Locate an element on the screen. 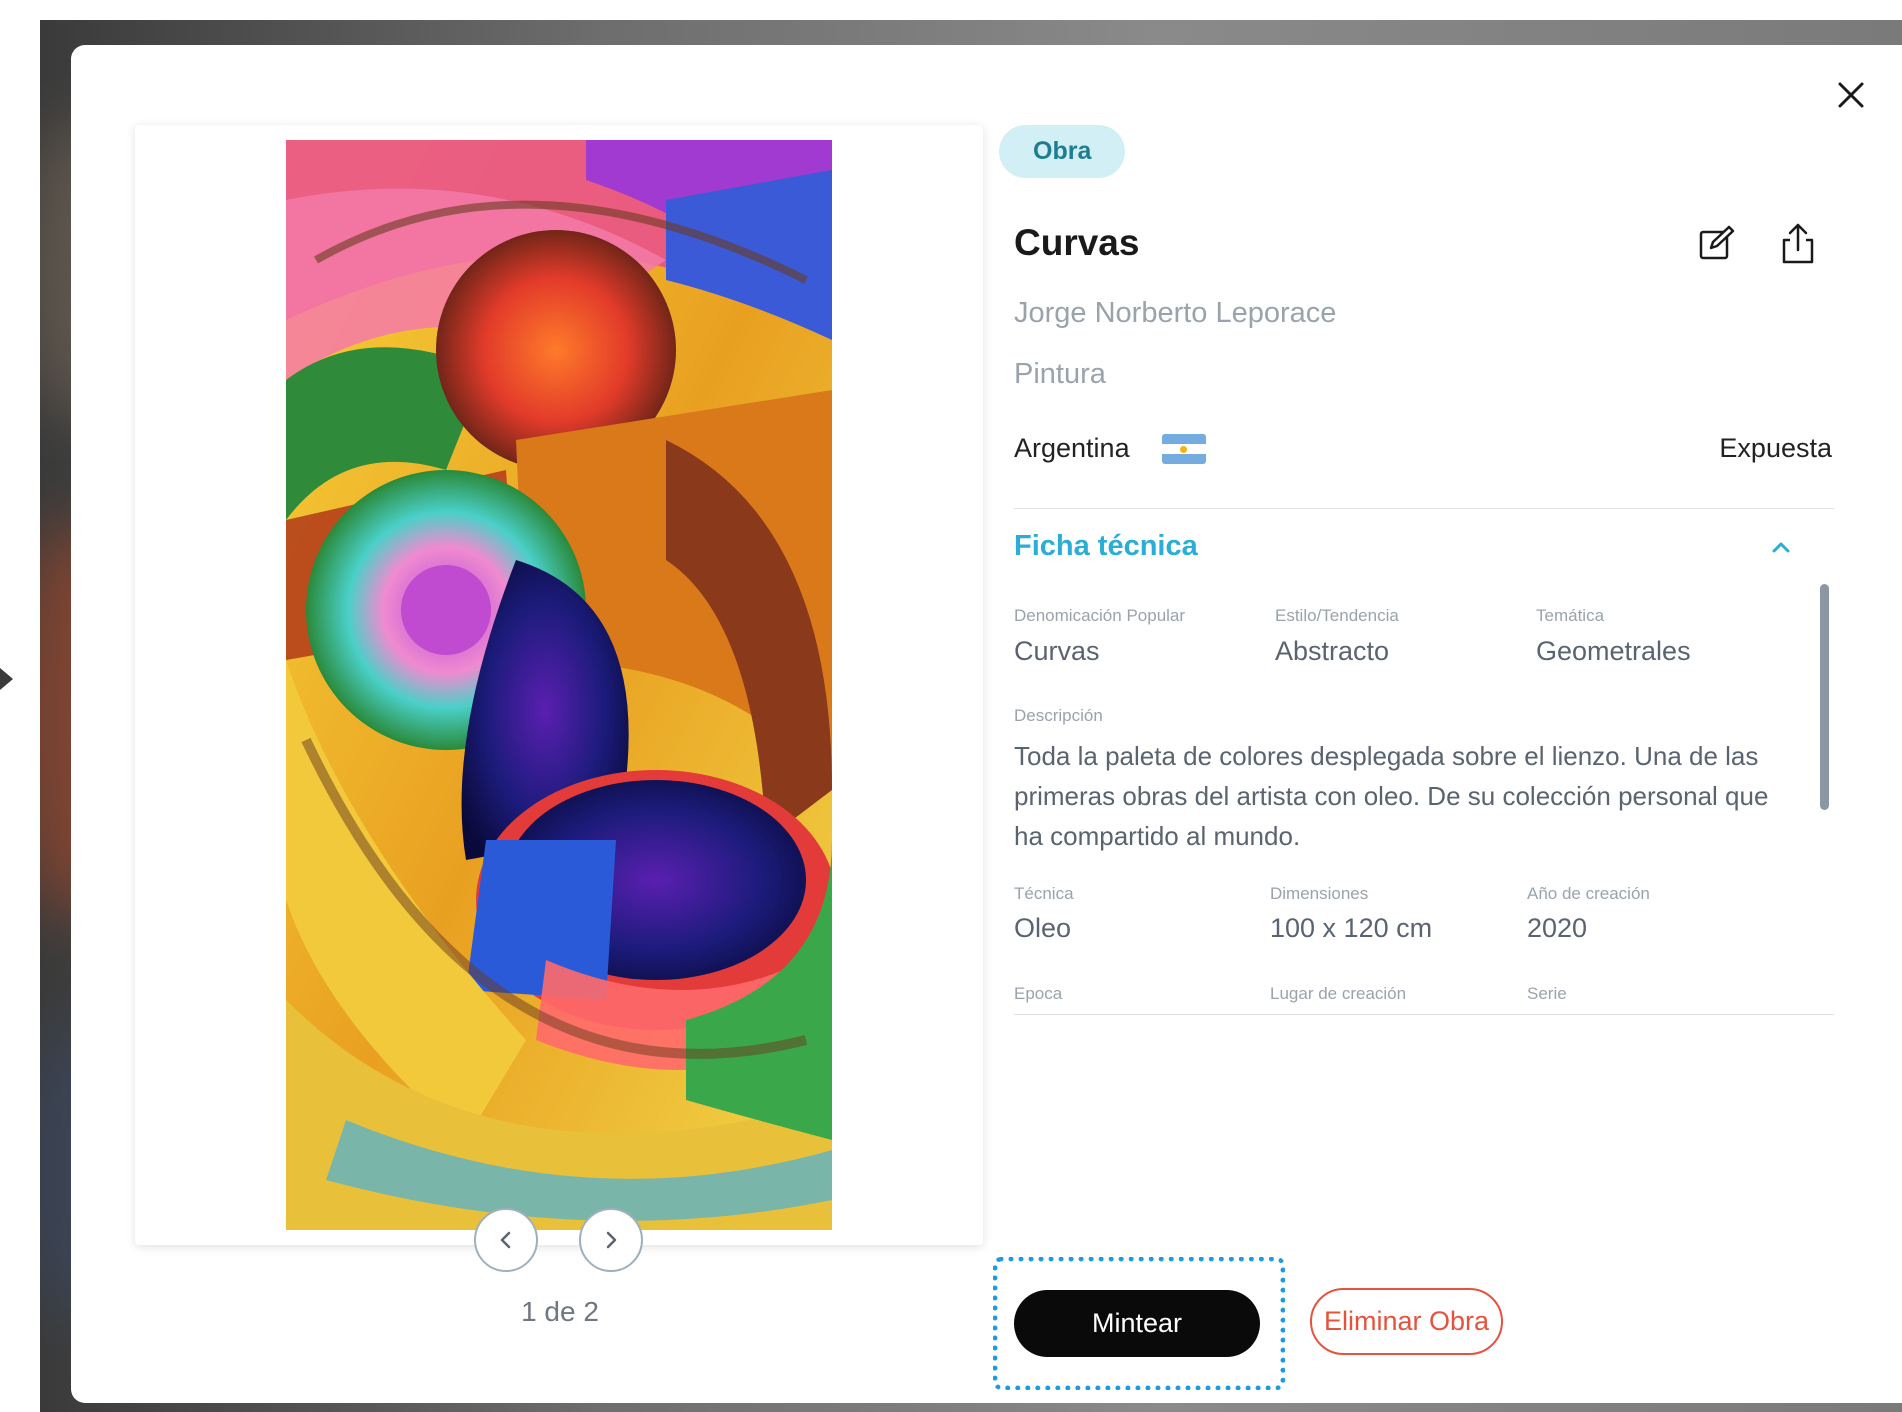 Image resolution: width=1902 pixels, height=1412 pixels. previous-image-button is located at coordinates (506, 1240).